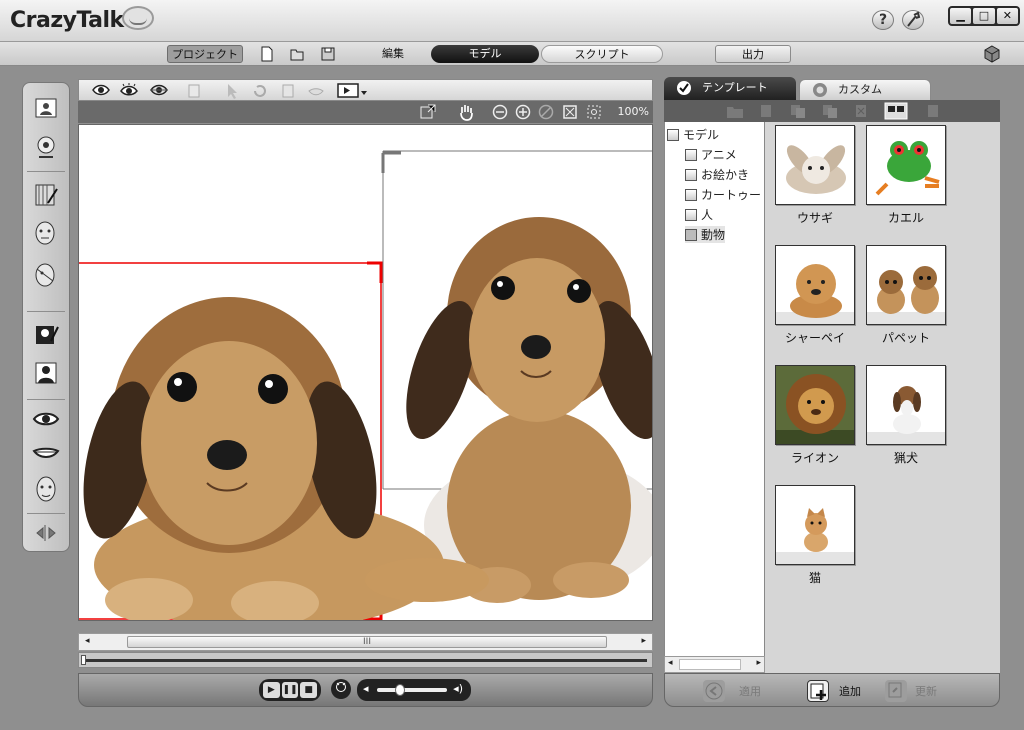 The width and height of the screenshot is (1024, 730). What do you see at coordinates (129, 90) in the screenshot?
I see `view-eye-lashes-icon` at bounding box center [129, 90].